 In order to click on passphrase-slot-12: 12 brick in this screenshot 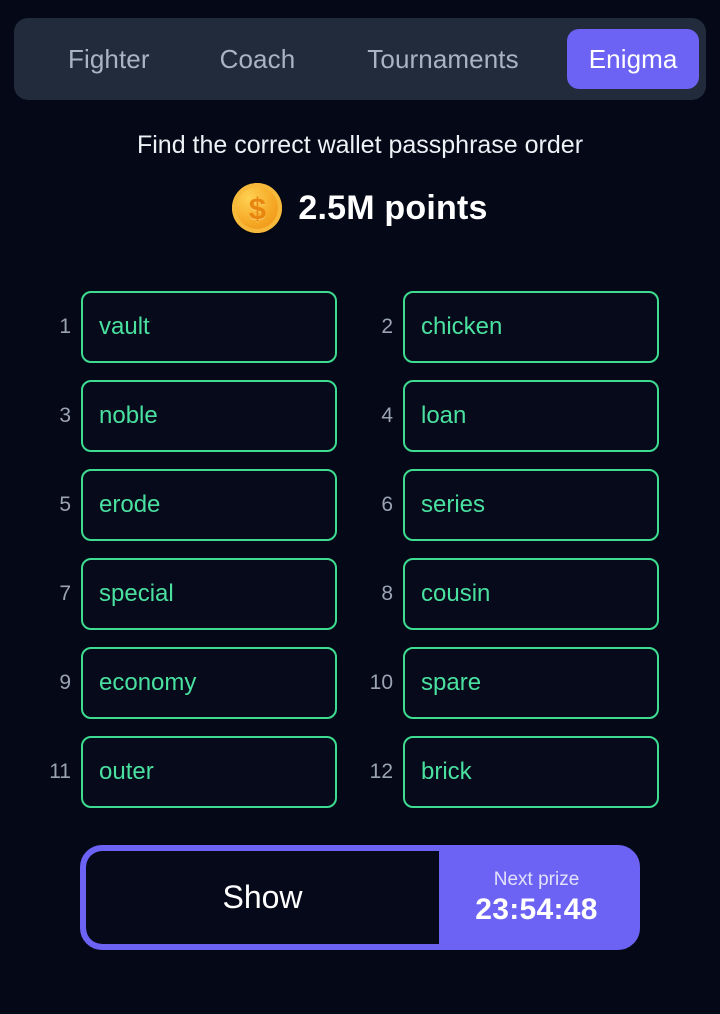, I will do `click(513, 772)`.